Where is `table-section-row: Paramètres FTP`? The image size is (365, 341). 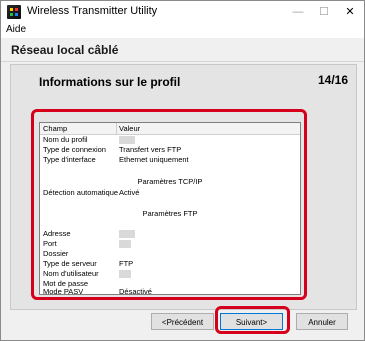 table-section-row: Paramètres FTP is located at coordinates (170, 214).